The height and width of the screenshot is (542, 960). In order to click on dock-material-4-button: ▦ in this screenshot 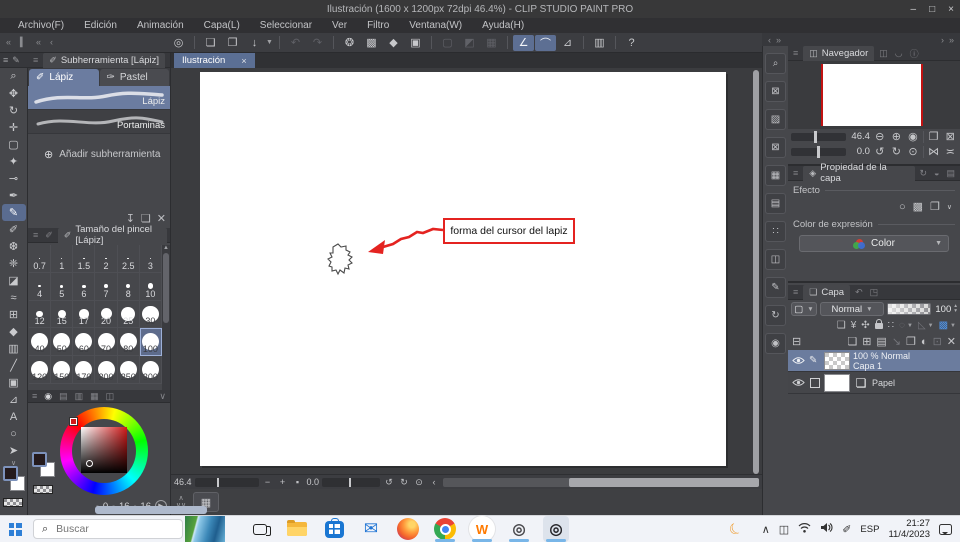, I will do `click(775, 175)`.